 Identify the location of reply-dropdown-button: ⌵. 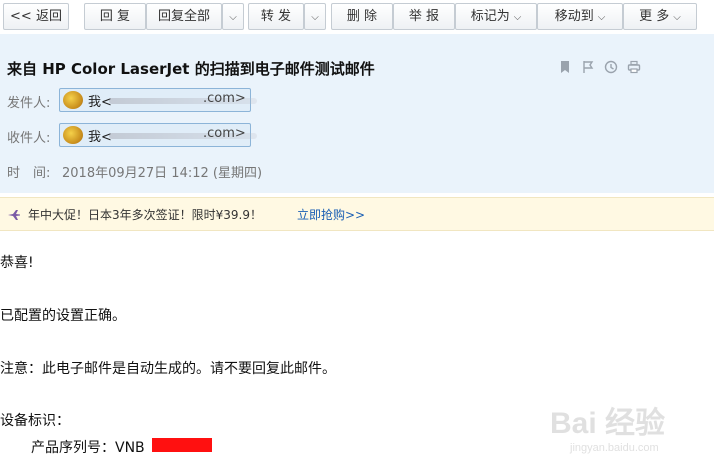
(233, 16).